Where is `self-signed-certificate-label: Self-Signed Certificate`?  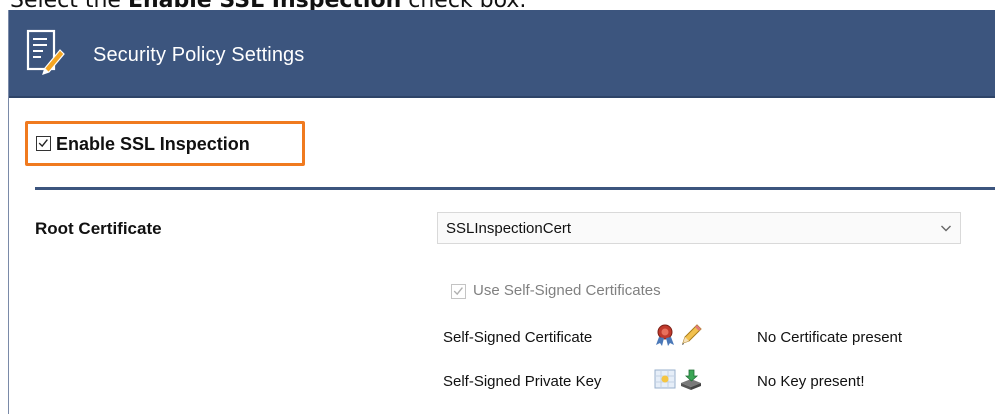 self-signed-certificate-label: Self-Signed Certificate is located at coordinates (518, 337).